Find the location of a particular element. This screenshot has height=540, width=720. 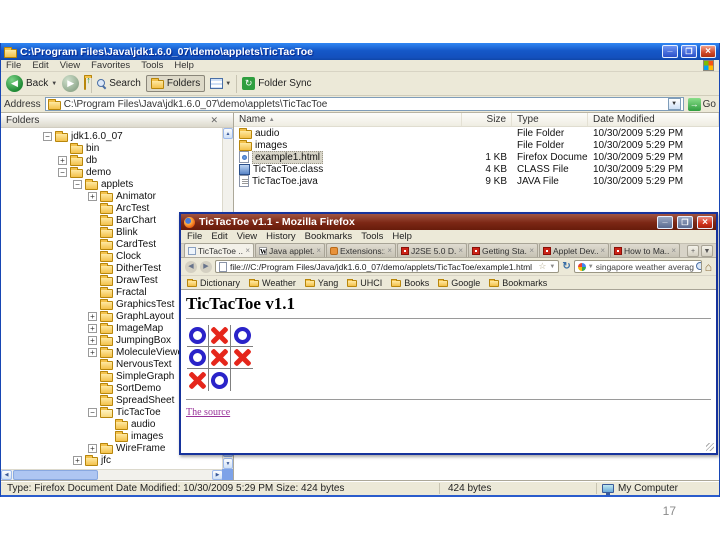

explorer-menu-tools: Tools is located at coordinates (152, 65).